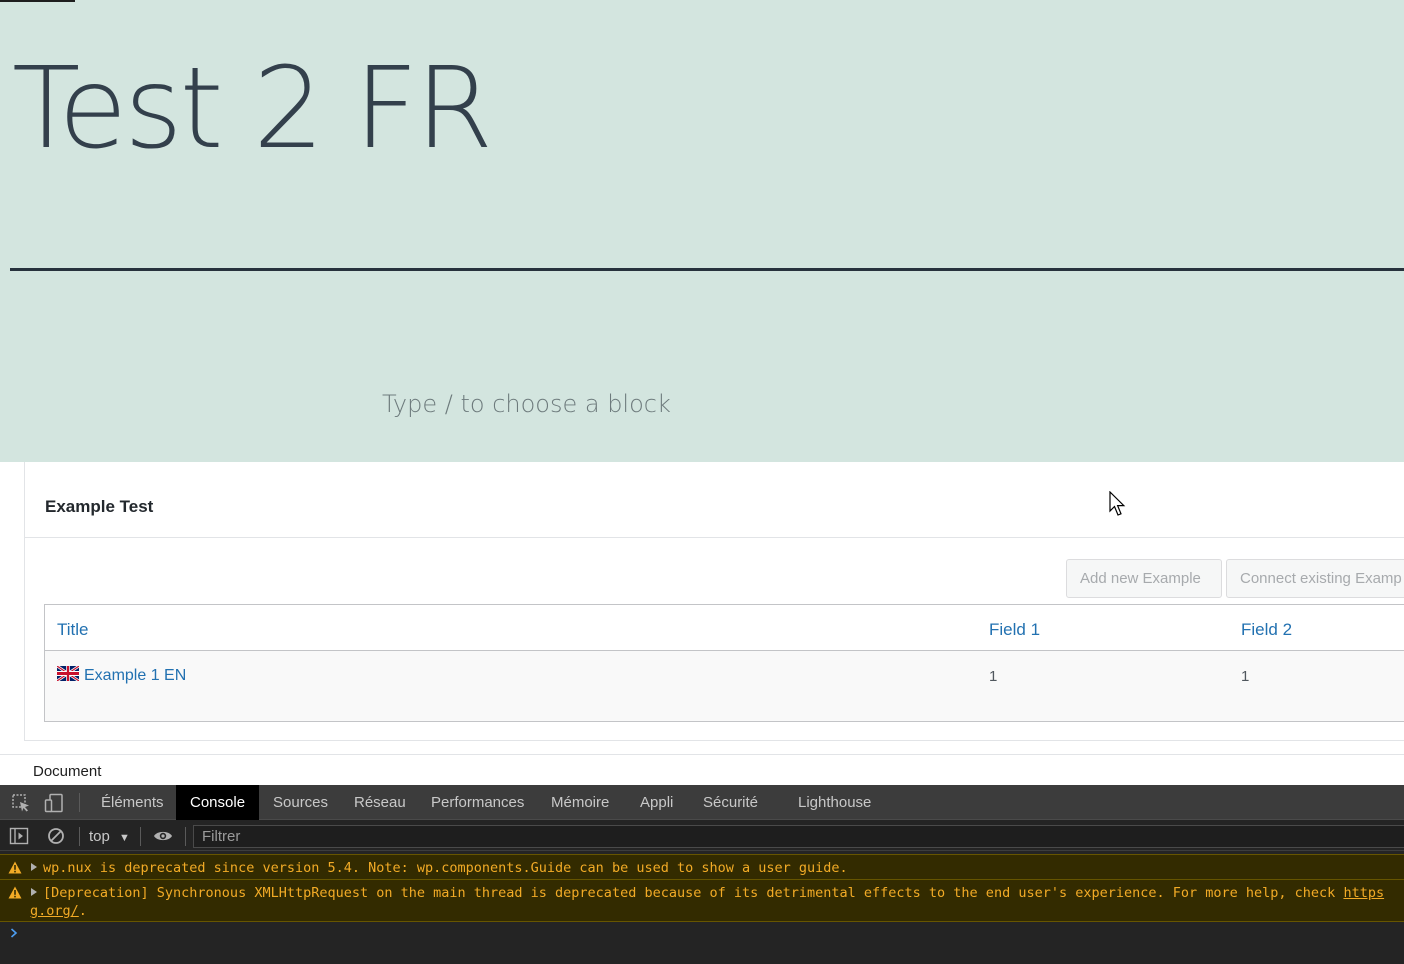 The width and height of the screenshot is (1404, 964). What do you see at coordinates (218, 802) in the screenshot?
I see `tab-console: Console` at bounding box center [218, 802].